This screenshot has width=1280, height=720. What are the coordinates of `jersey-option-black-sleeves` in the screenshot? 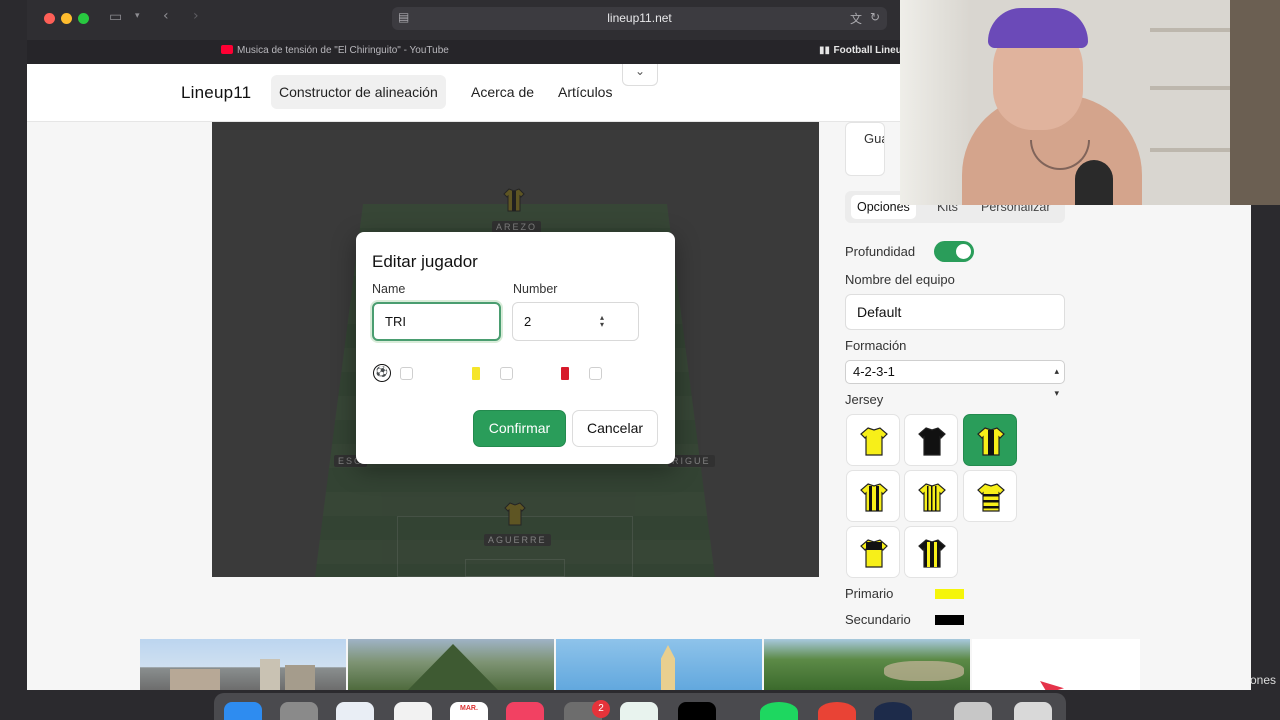 It's located at (931, 552).